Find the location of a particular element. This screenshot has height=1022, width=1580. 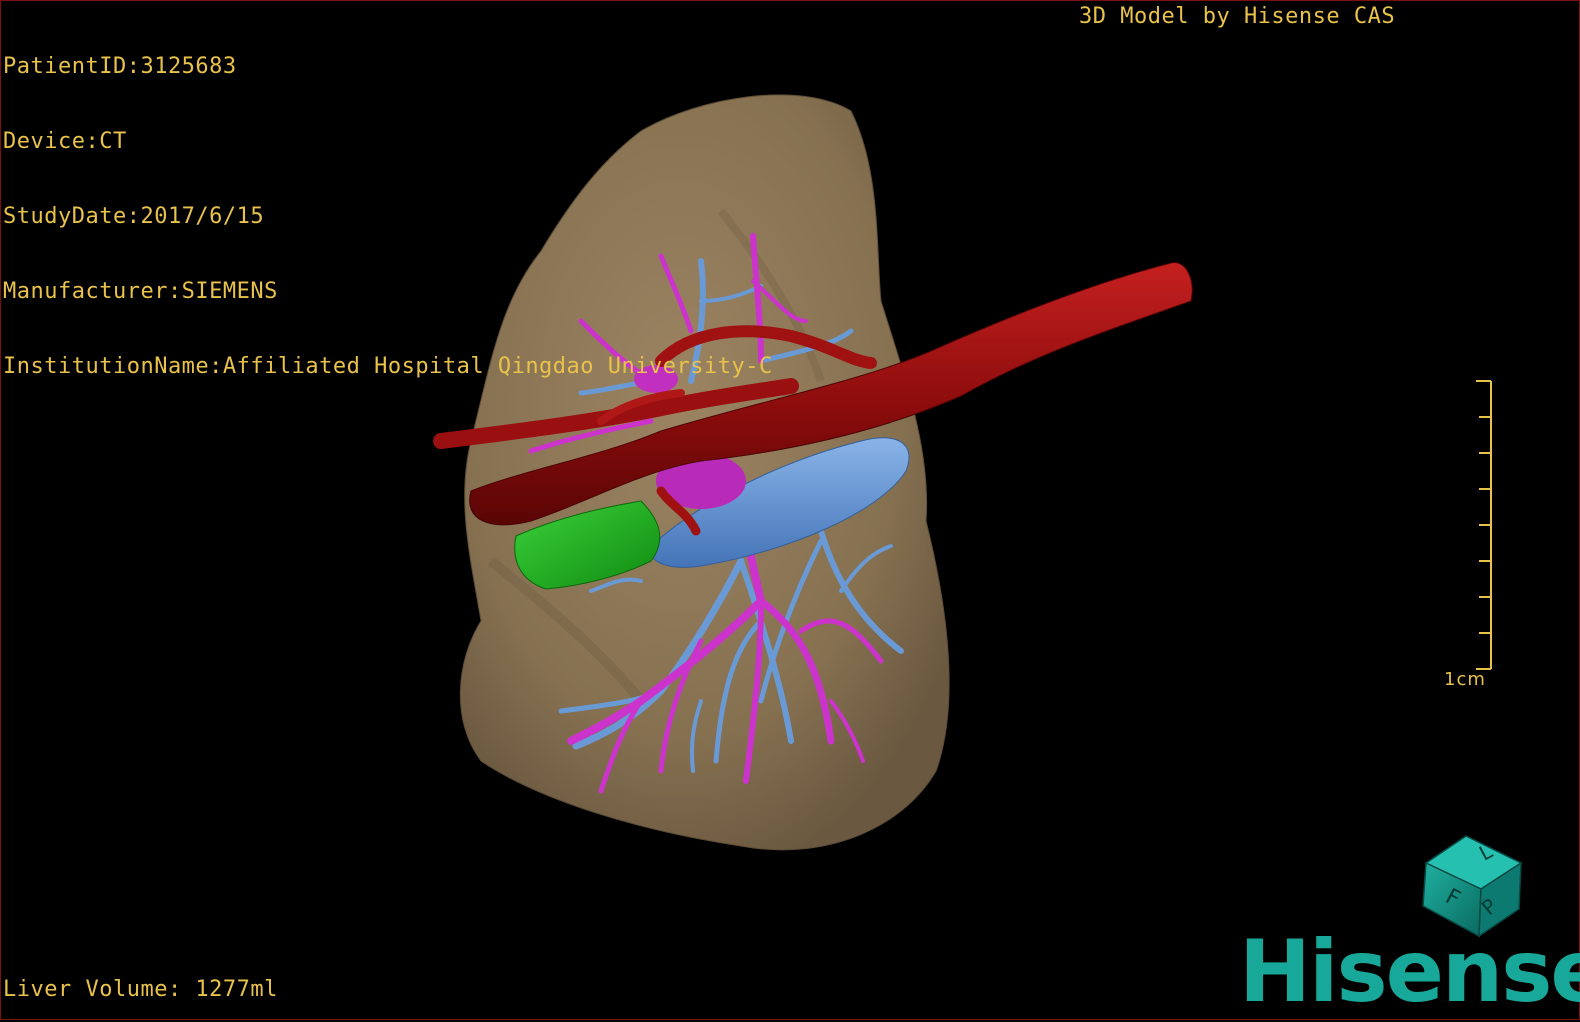

liver-volume-readout: Liver Volume: 1277ml is located at coordinates (140, 989).